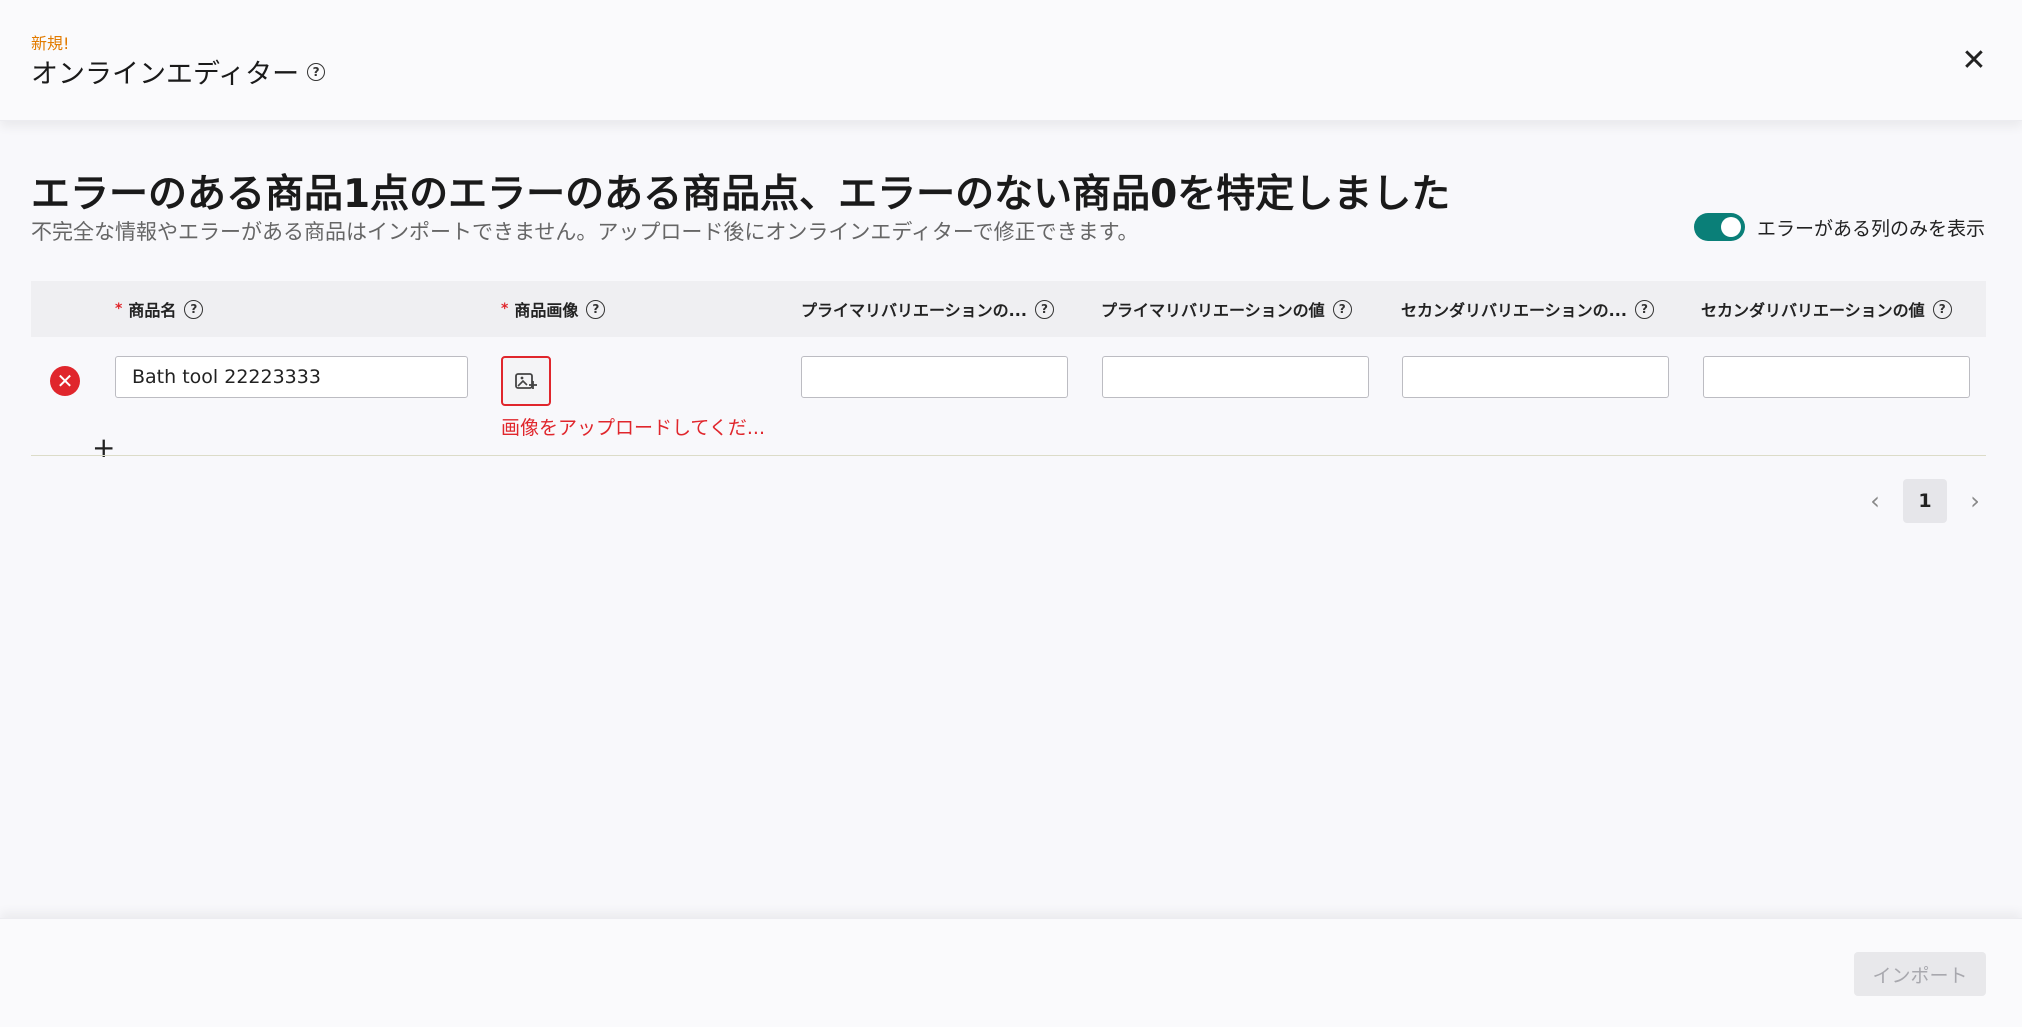  Describe the element at coordinates (1719, 227) in the screenshot. I see `error-columns-toggle` at that location.